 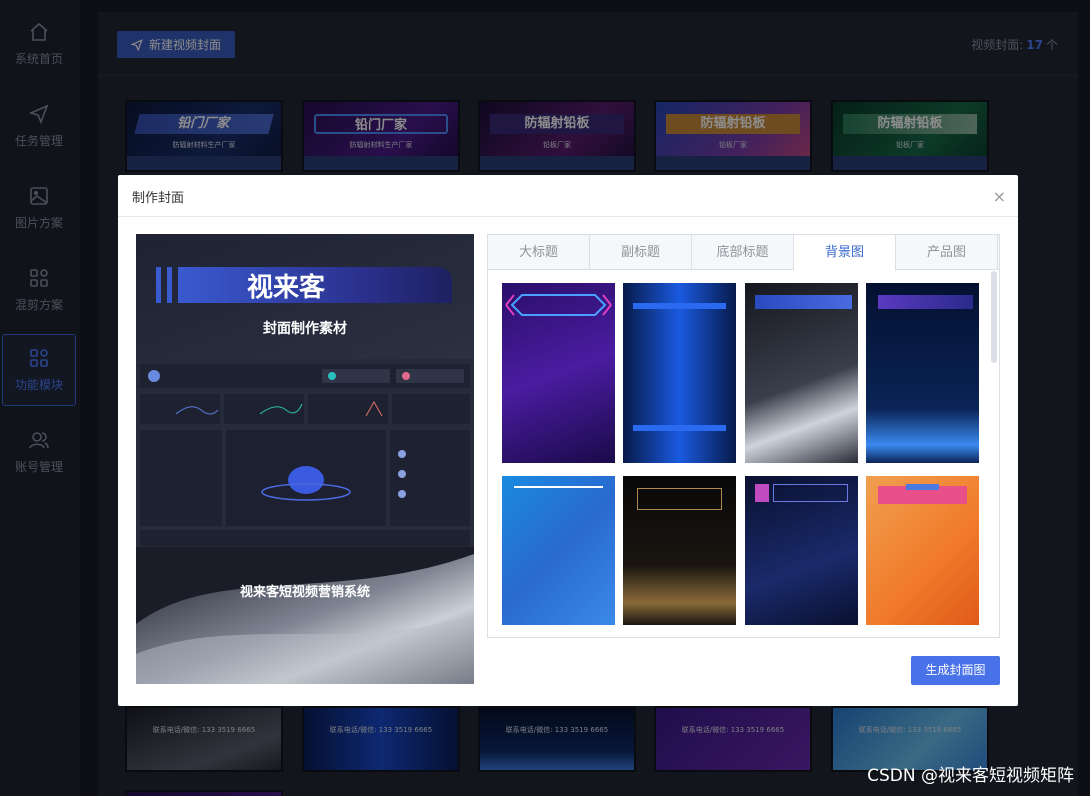 I want to click on preview-bottom-title: 视来客短视频营销系统, so click(x=305, y=592).